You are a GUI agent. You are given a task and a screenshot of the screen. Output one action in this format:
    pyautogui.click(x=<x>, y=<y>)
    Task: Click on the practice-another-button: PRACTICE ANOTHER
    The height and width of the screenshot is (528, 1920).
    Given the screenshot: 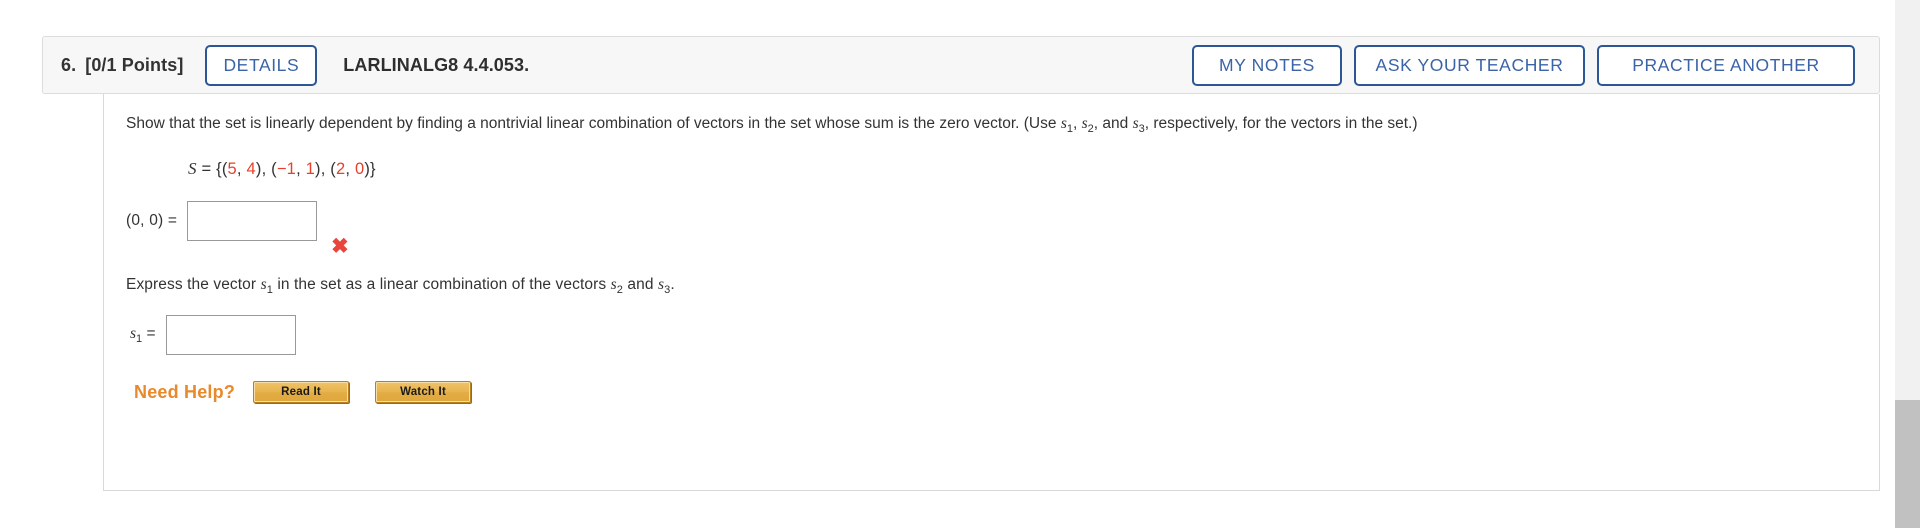 What is the action you would take?
    pyautogui.click(x=1726, y=65)
    